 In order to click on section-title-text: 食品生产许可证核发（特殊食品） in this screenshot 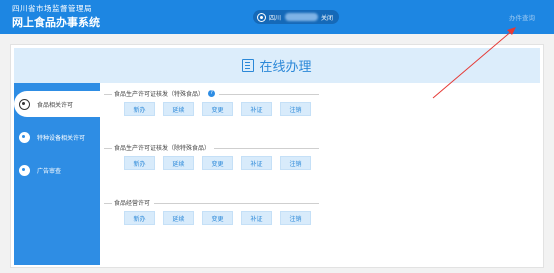, I will do `click(159, 94)`.